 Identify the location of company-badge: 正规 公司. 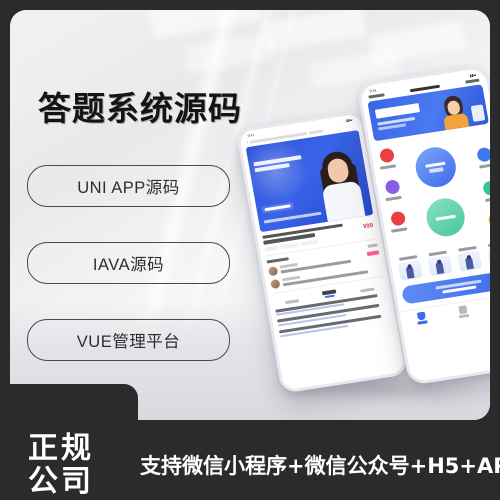
(74, 442).